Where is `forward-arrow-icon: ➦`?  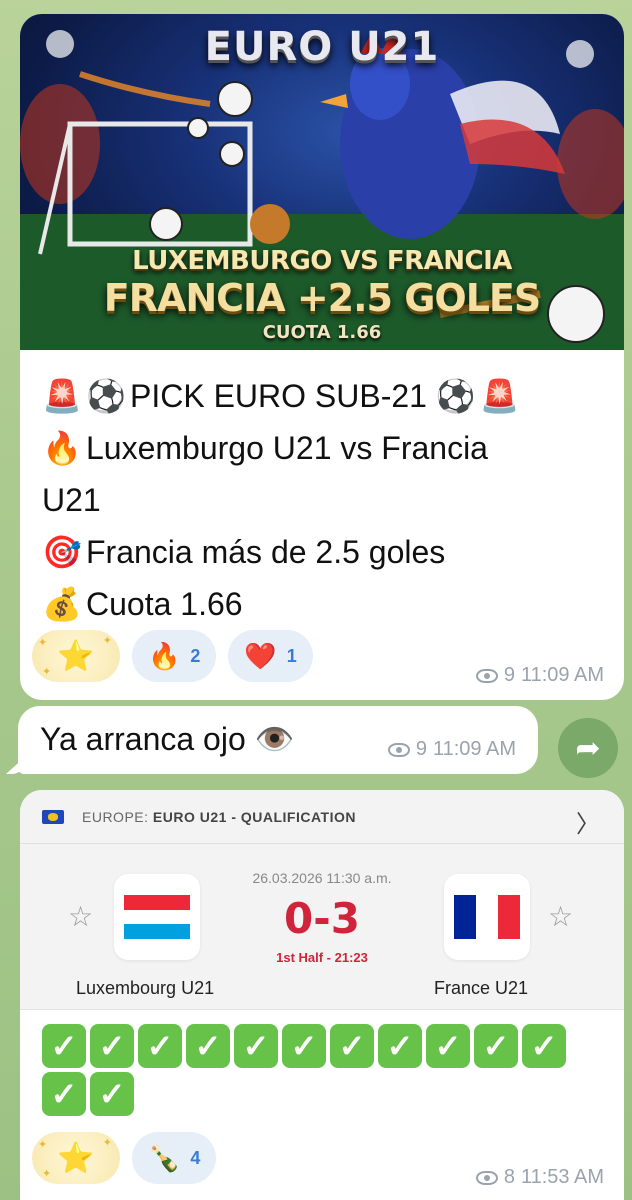
forward-arrow-icon: ➦ is located at coordinates (588, 748).